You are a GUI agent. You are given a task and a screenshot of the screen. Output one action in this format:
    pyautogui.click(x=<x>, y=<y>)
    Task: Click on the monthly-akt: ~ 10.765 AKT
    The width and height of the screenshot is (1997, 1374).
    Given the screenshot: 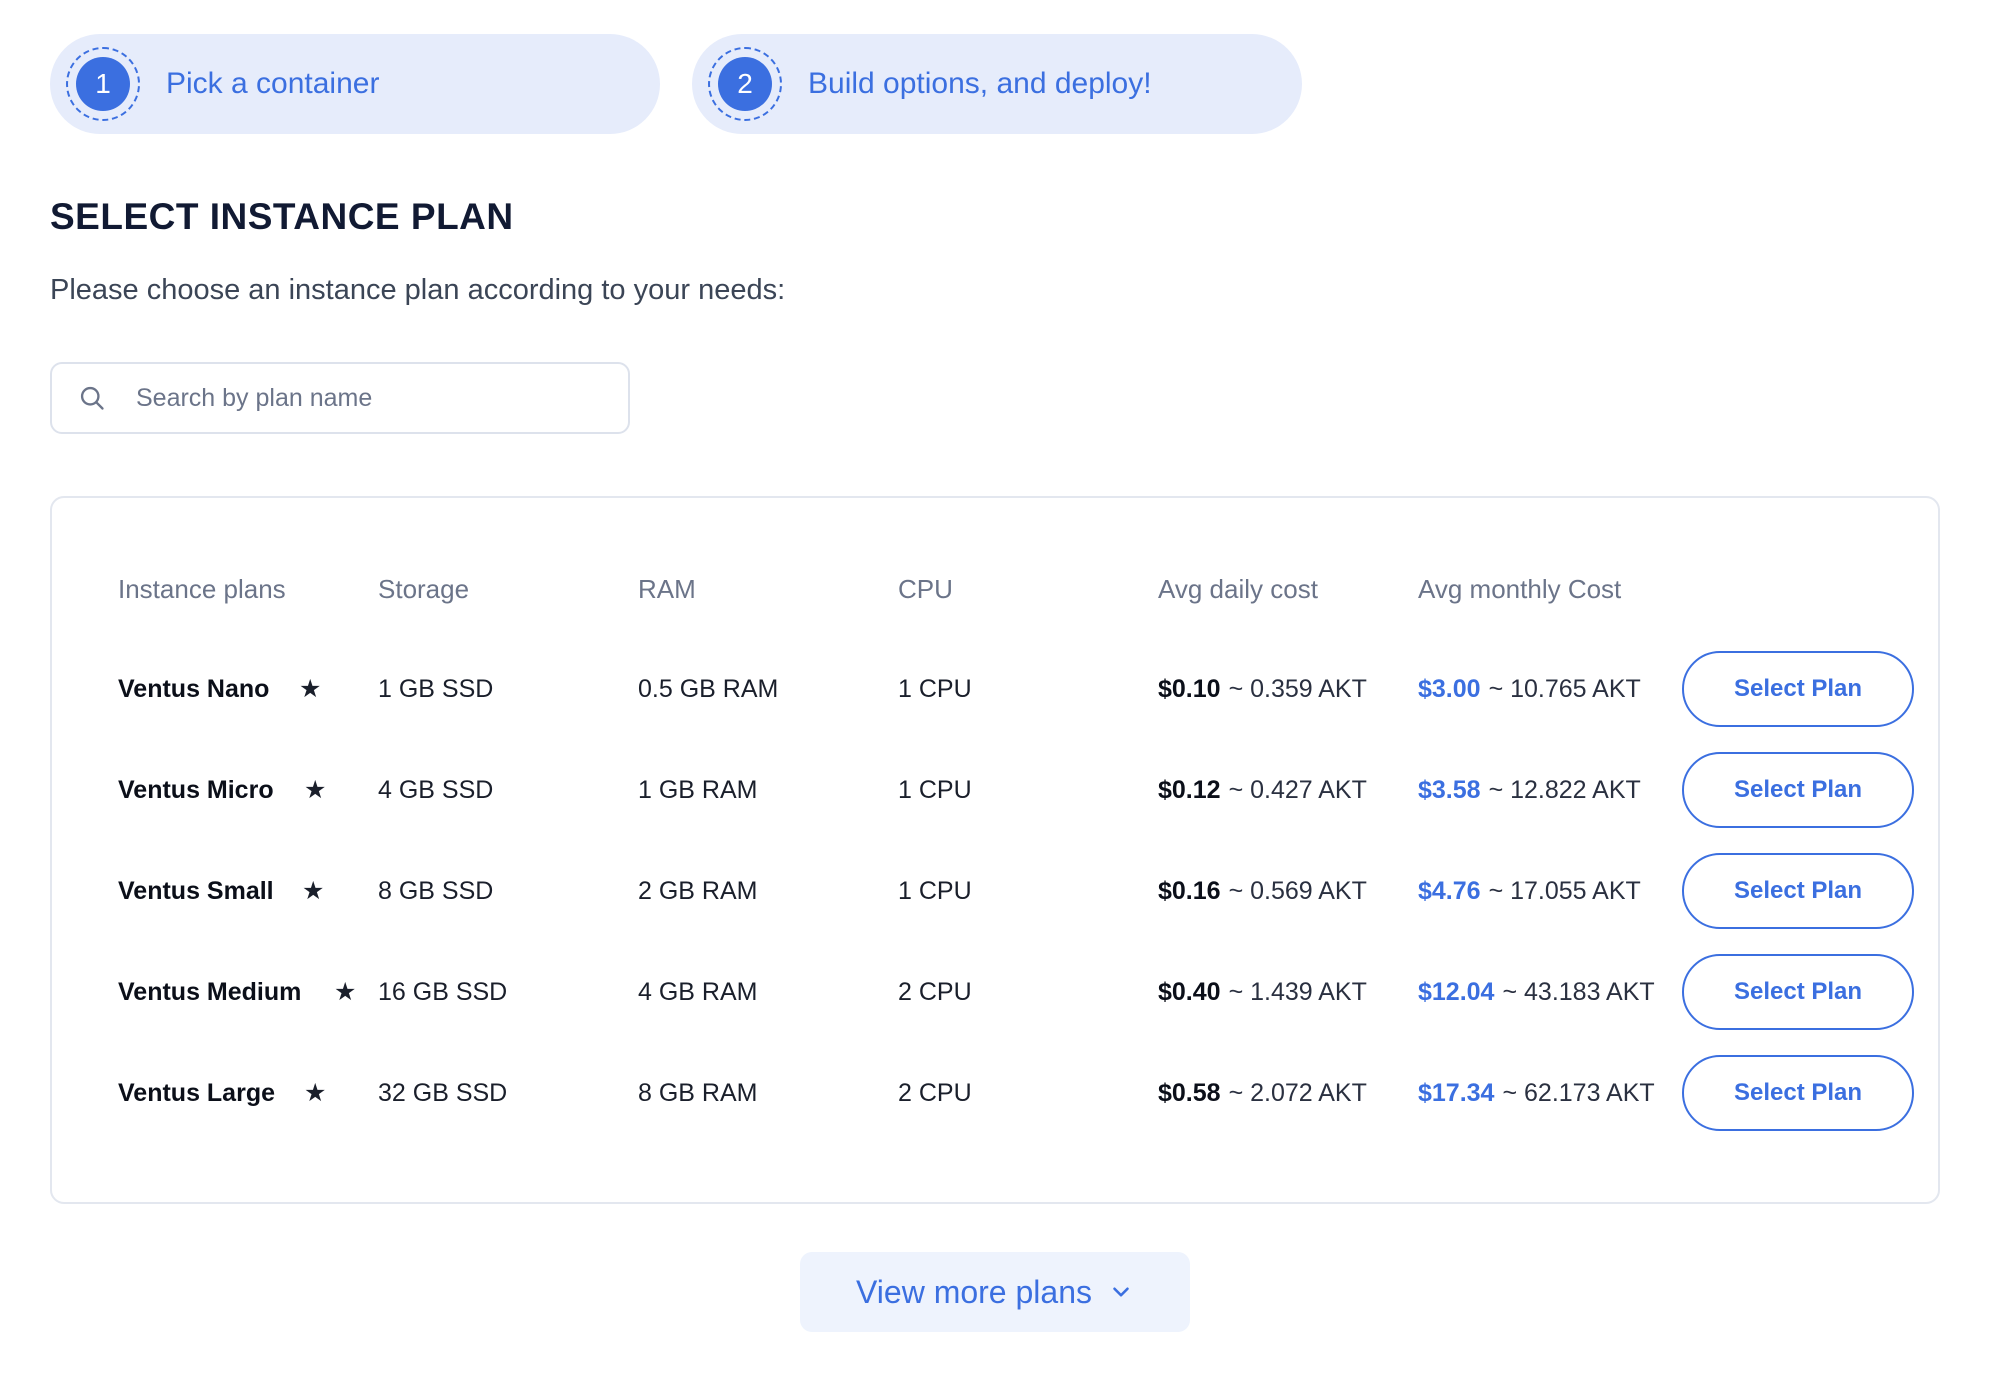 What is the action you would take?
    pyautogui.click(x=1564, y=688)
    